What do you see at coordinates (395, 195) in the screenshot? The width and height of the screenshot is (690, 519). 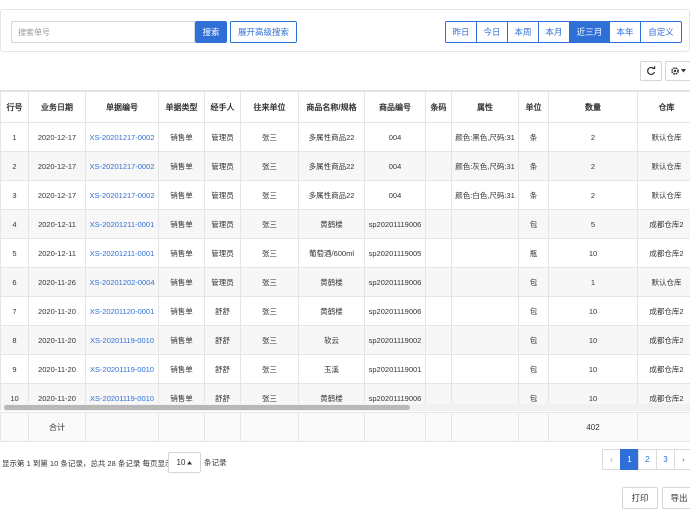 I see `table-cell: 004` at bounding box center [395, 195].